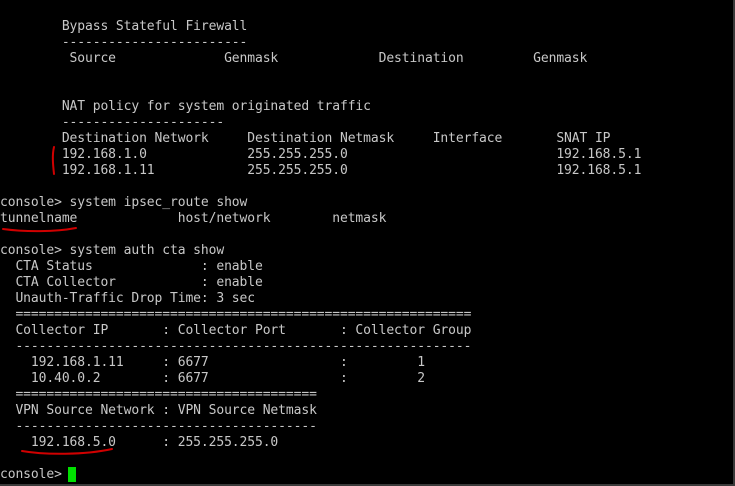 The image size is (735, 486). Describe the element at coordinates (294, 58) in the screenshot. I see `terminal-line-3: Source Genmask Destination Genmask` at that location.